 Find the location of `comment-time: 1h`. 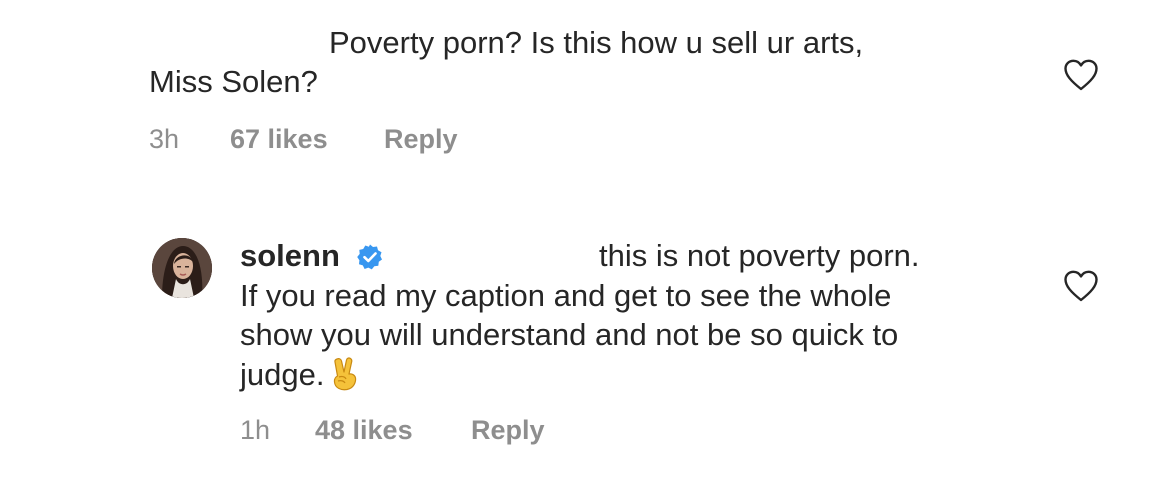

comment-time: 1h is located at coordinates (255, 430).